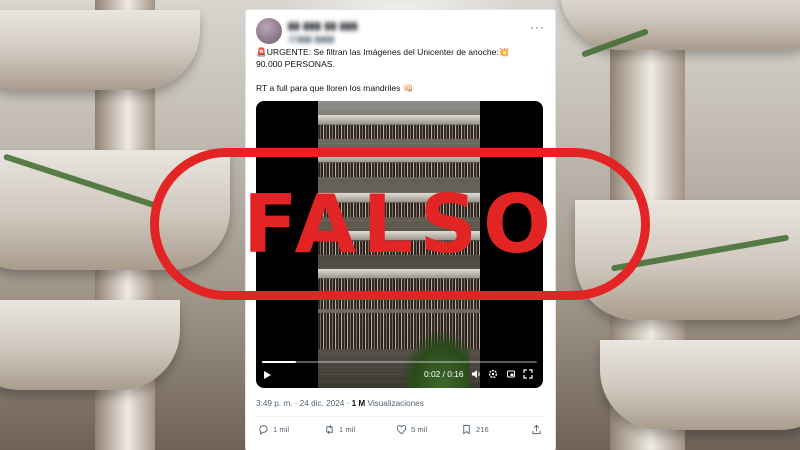  I want to click on author-handle: @▮▮▮ ▮▮▮▮, so click(311, 39).